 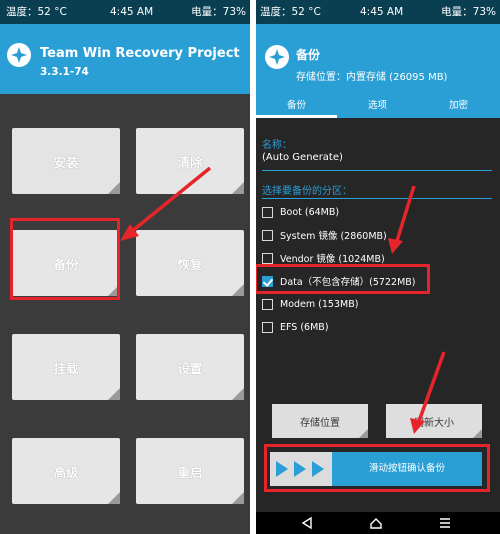 I want to click on red-arrow, so click(x=166, y=203).